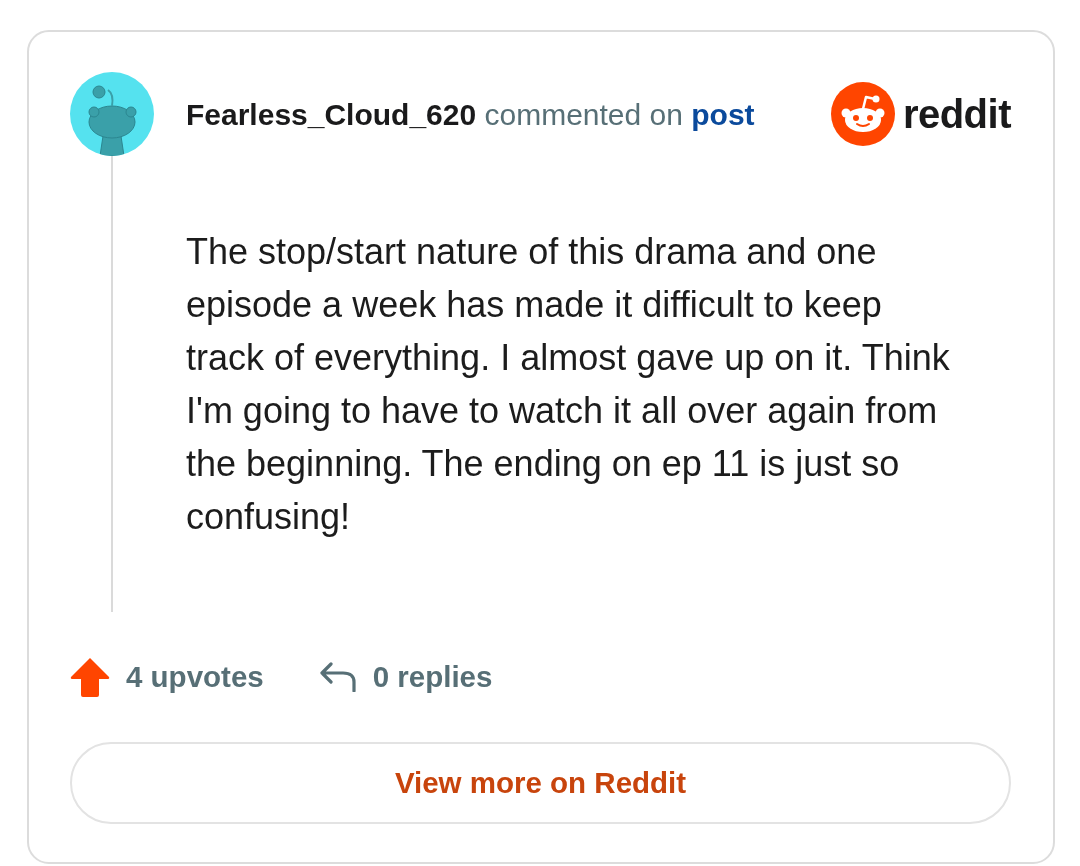  What do you see at coordinates (195, 676) in the screenshot?
I see `upvote-count: 4 upvotes` at bounding box center [195, 676].